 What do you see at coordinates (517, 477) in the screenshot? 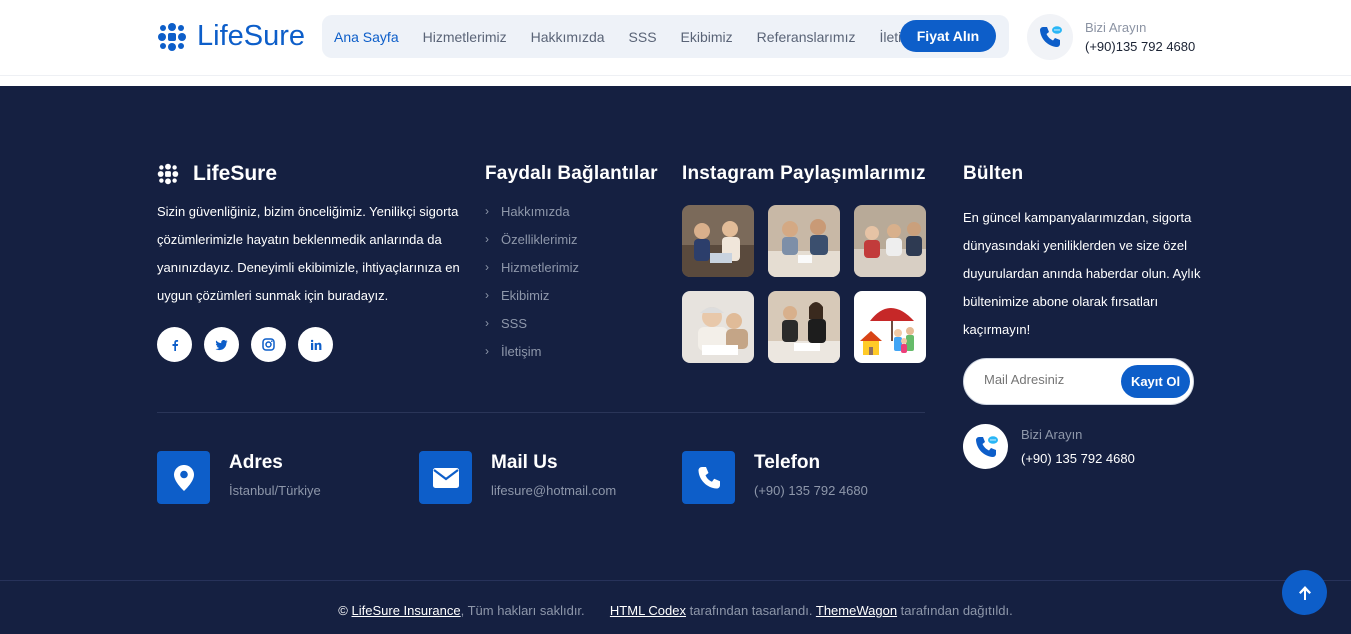
I see `contact-mail: Mail Us lifesure@hotmail.com` at bounding box center [517, 477].